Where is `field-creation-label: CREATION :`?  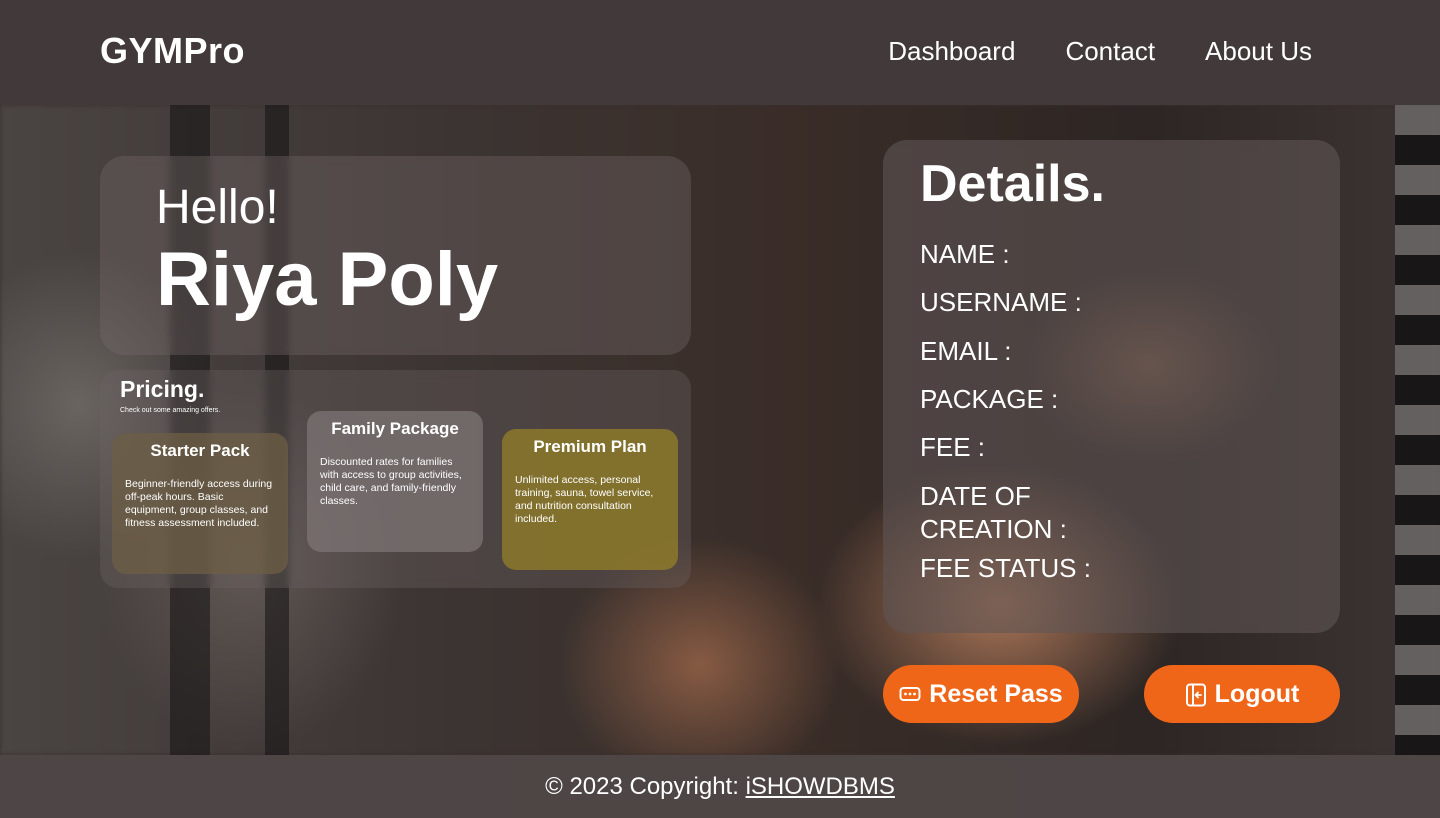 field-creation-label: CREATION : is located at coordinates (993, 529).